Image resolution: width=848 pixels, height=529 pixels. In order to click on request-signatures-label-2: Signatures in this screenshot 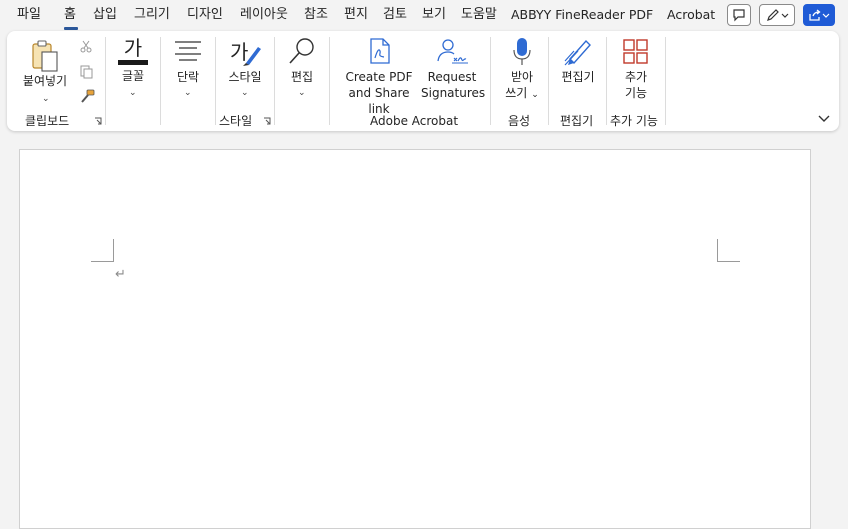, I will do `click(453, 93)`.